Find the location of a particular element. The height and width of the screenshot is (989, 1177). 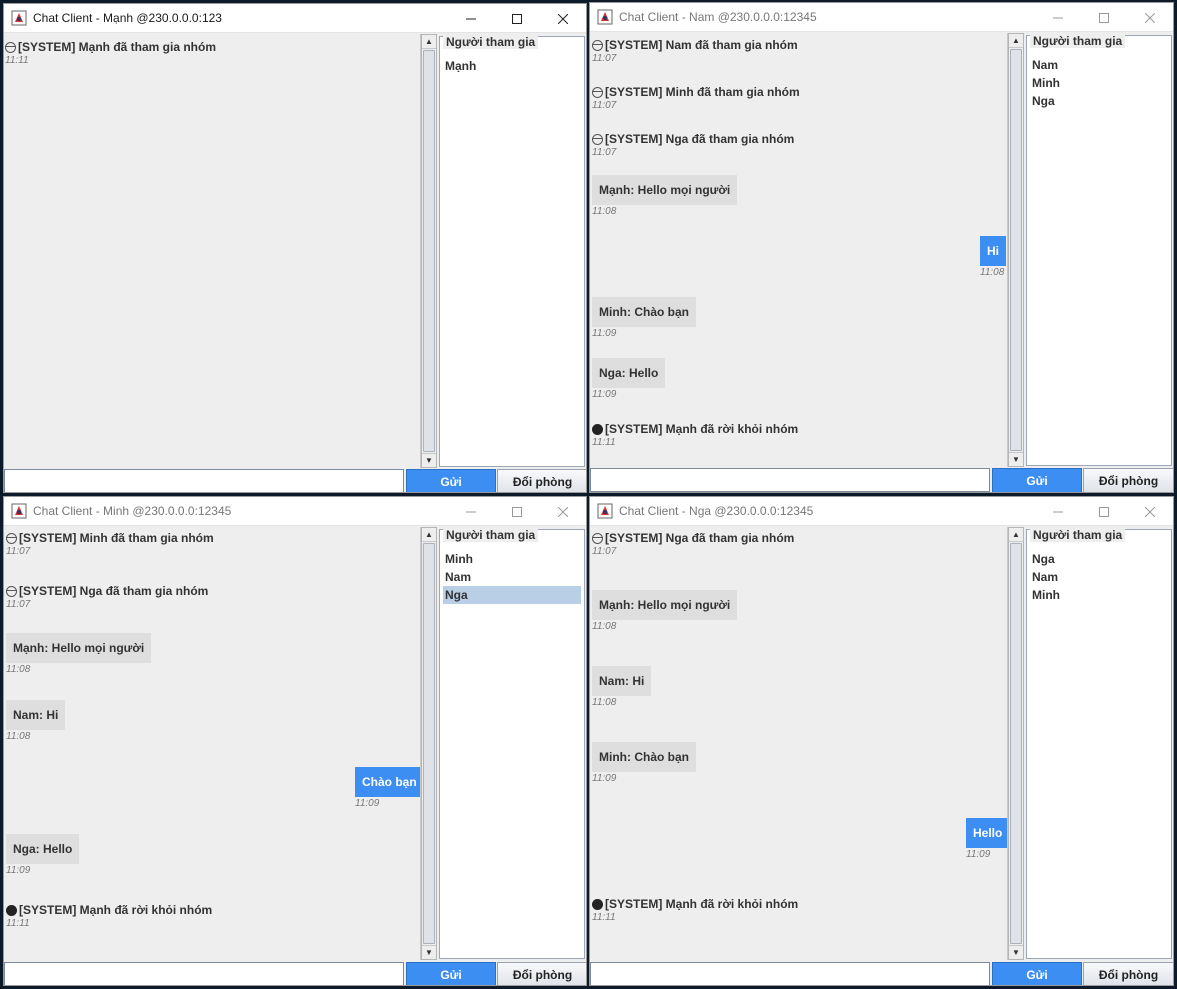

title-bar: Chat Client - Minh @230.0.0.0:12345 is located at coordinates (295, 511).